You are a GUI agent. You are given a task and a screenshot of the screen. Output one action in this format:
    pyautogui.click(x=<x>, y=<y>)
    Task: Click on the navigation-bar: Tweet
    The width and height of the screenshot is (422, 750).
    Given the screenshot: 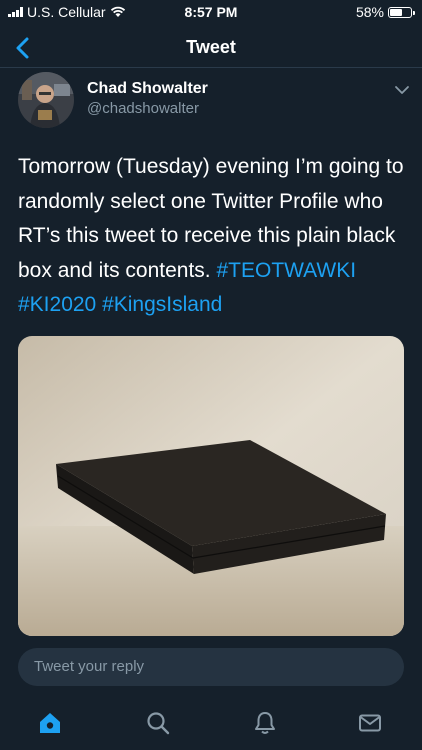 What is the action you would take?
    pyautogui.click(x=211, y=48)
    